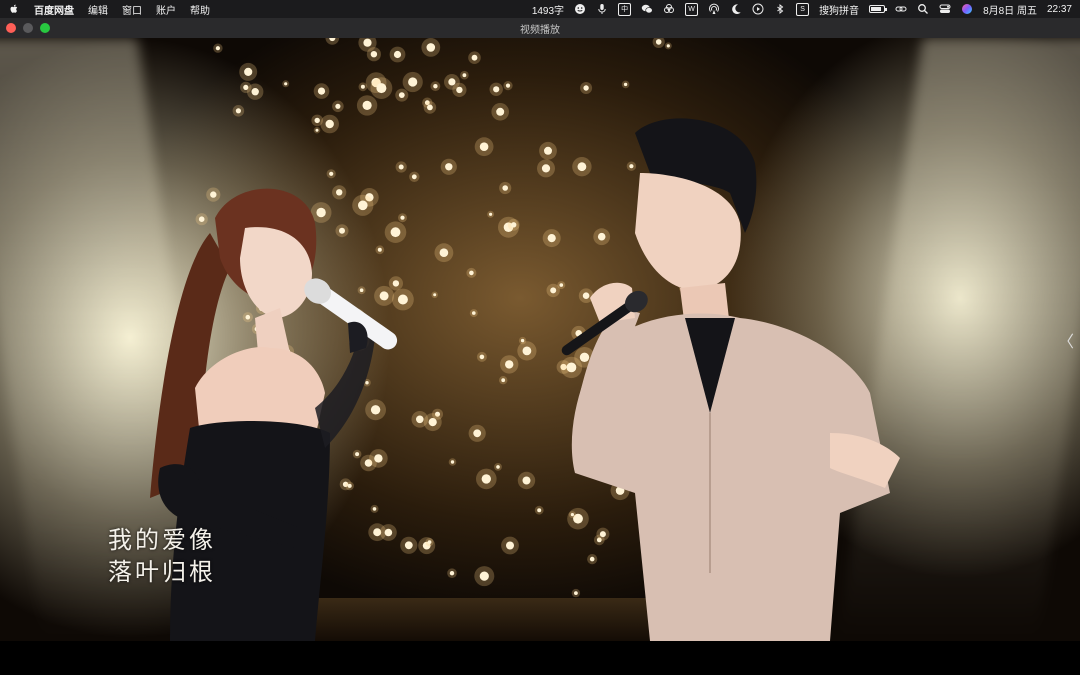  Describe the element at coordinates (162, 540) in the screenshot. I see `lyrics-line-1: 我的爱像` at that location.